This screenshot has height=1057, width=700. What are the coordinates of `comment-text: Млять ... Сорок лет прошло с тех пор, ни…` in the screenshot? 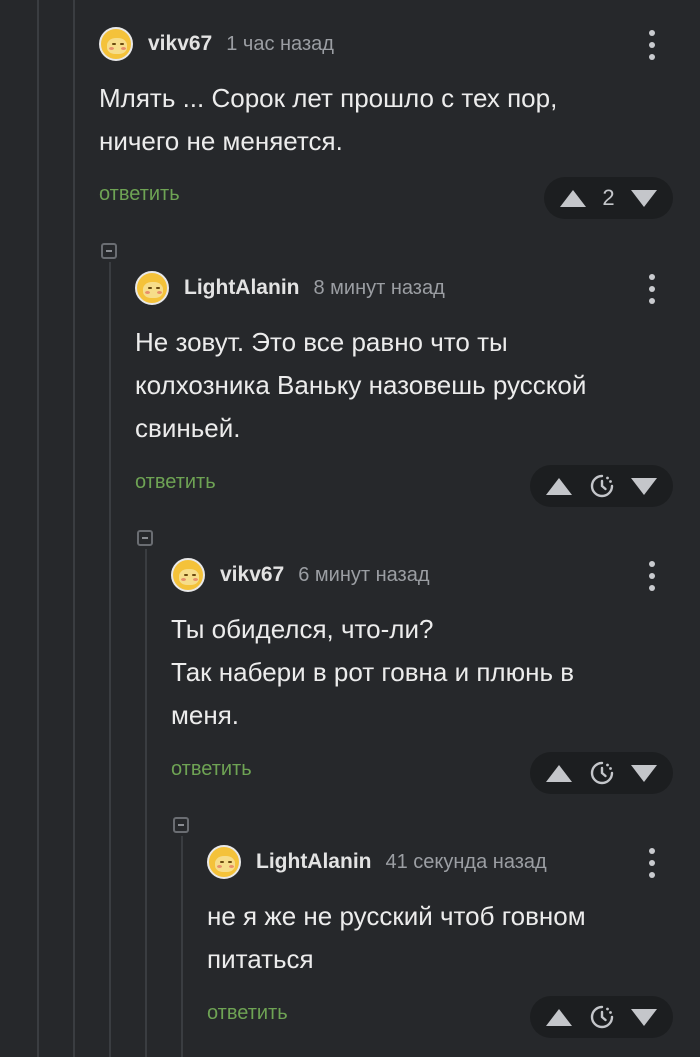 It's located at (328, 119).